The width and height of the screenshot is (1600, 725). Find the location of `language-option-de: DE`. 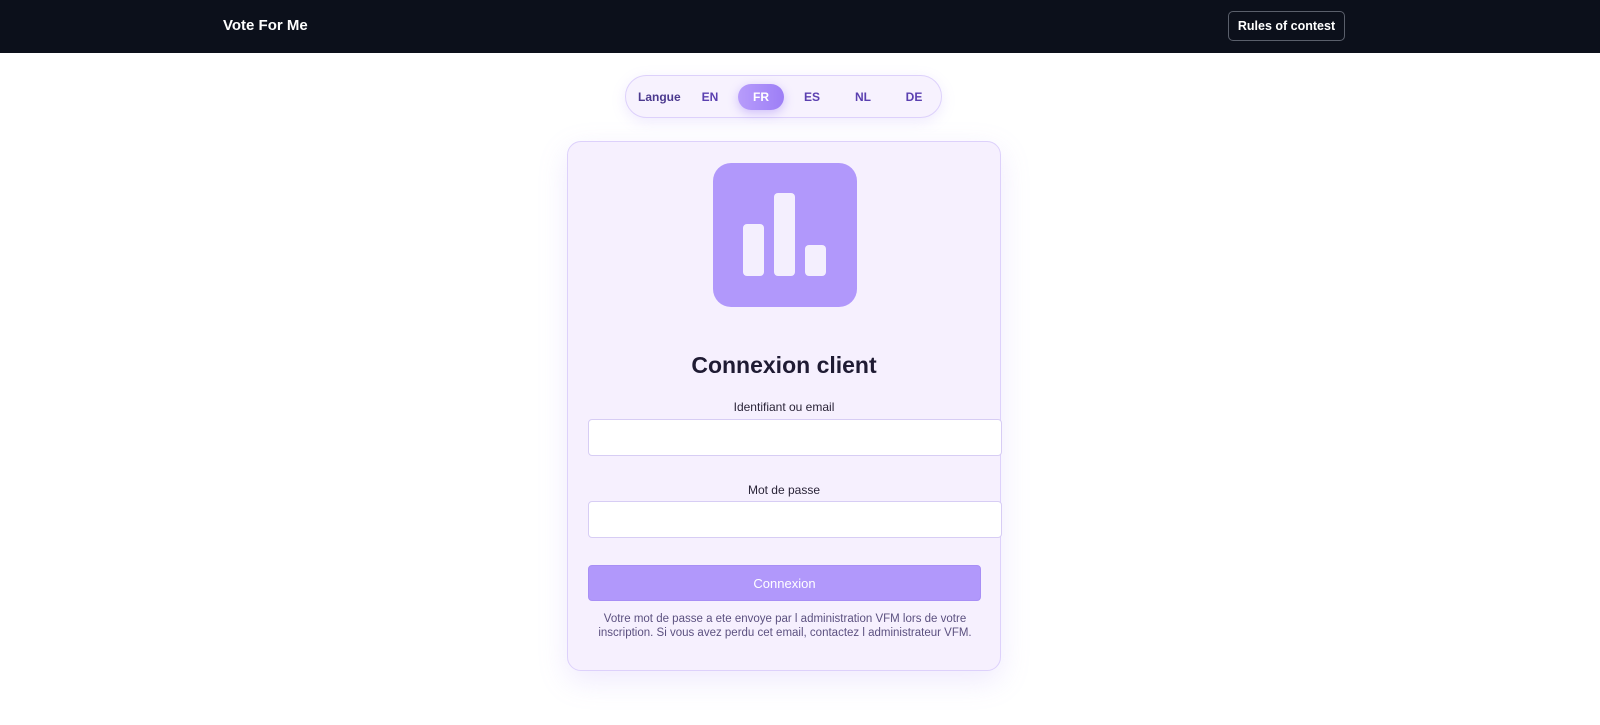

language-option-de: DE is located at coordinates (914, 97).